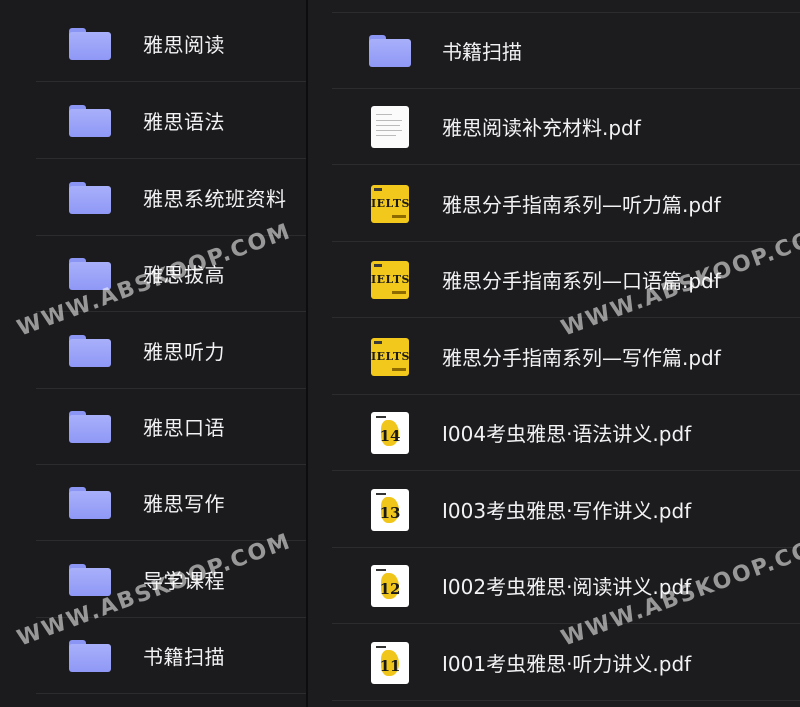 This screenshot has height=707, width=800. I want to click on file-label: 书籍扫描, so click(482, 52).